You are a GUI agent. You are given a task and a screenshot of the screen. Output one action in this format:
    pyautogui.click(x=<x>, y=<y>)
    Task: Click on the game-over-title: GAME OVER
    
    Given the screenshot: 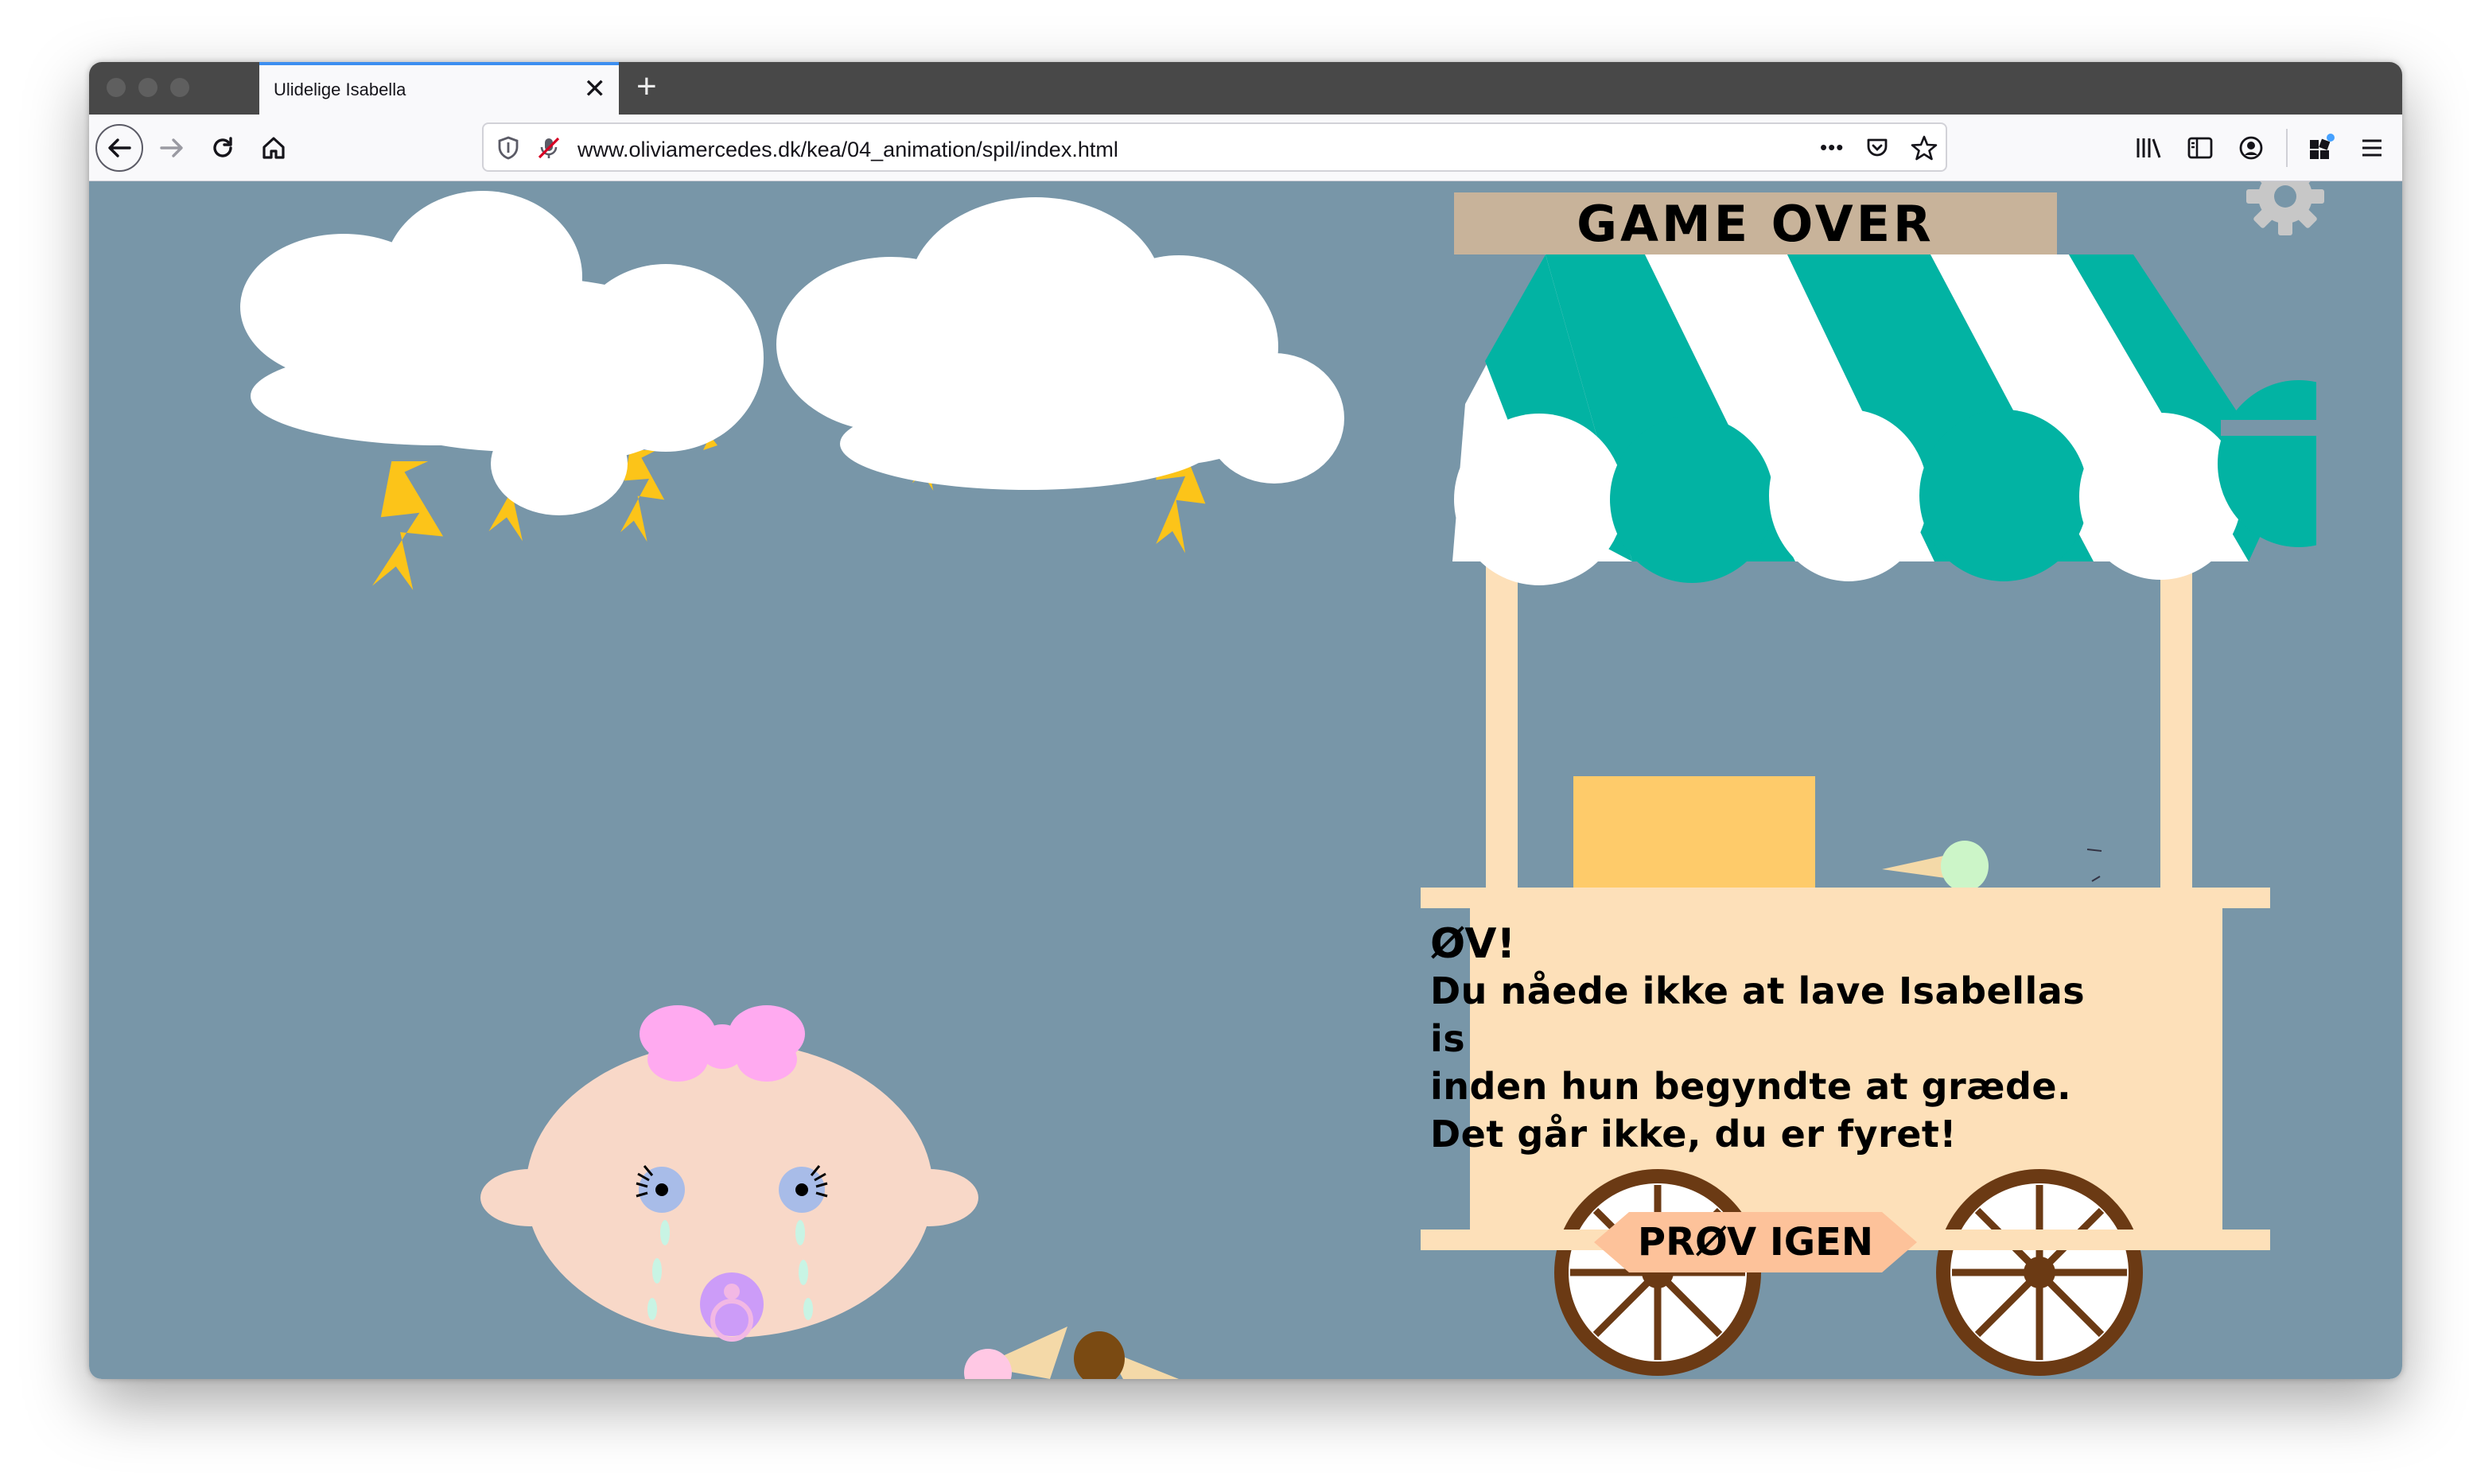 What is the action you would take?
    pyautogui.click(x=1755, y=223)
    